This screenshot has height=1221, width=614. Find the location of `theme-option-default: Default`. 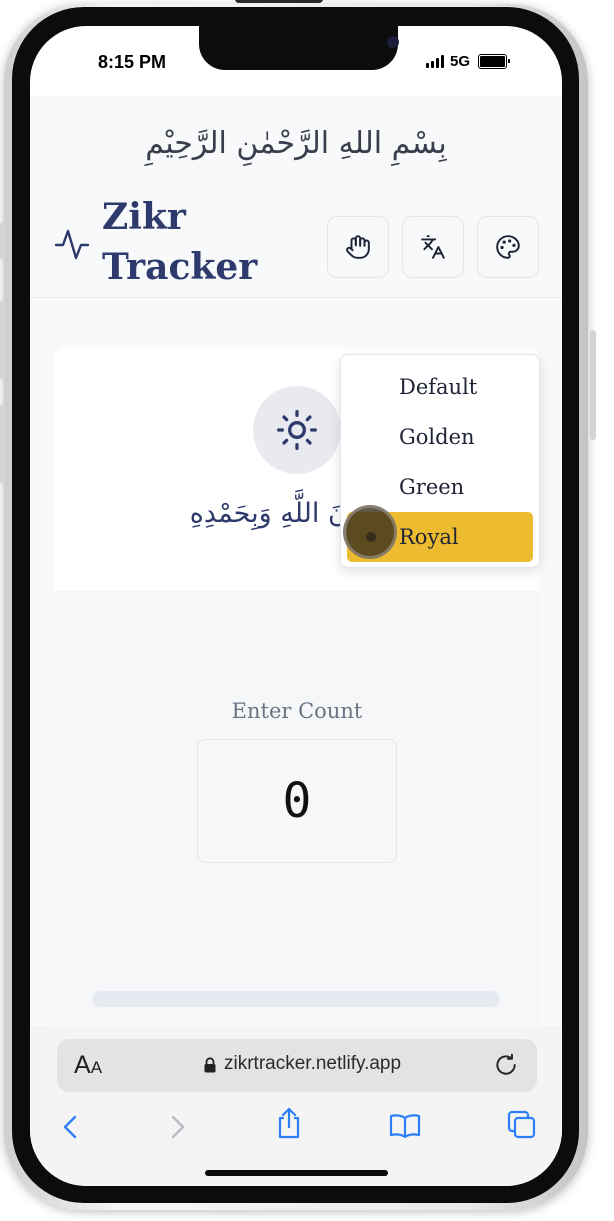

theme-option-default: Default is located at coordinates (440, 387).